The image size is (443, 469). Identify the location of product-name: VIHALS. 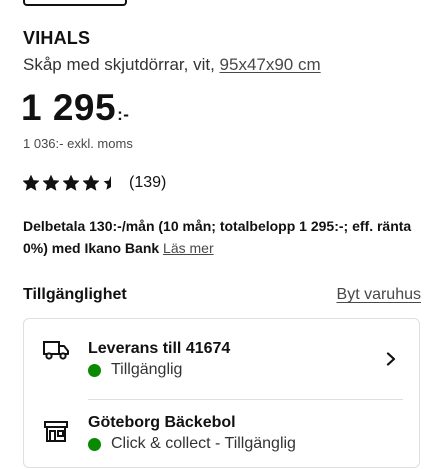
(57, 38).